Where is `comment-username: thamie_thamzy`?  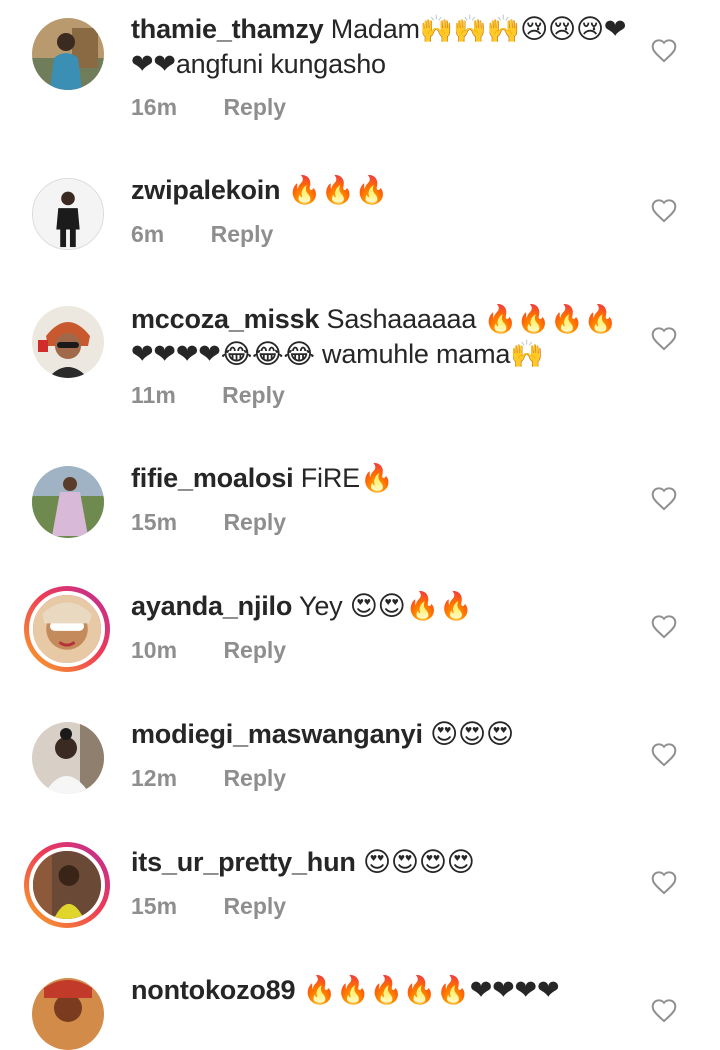 comment-username: thamie_thamzy is located at coordinates (227, 29).